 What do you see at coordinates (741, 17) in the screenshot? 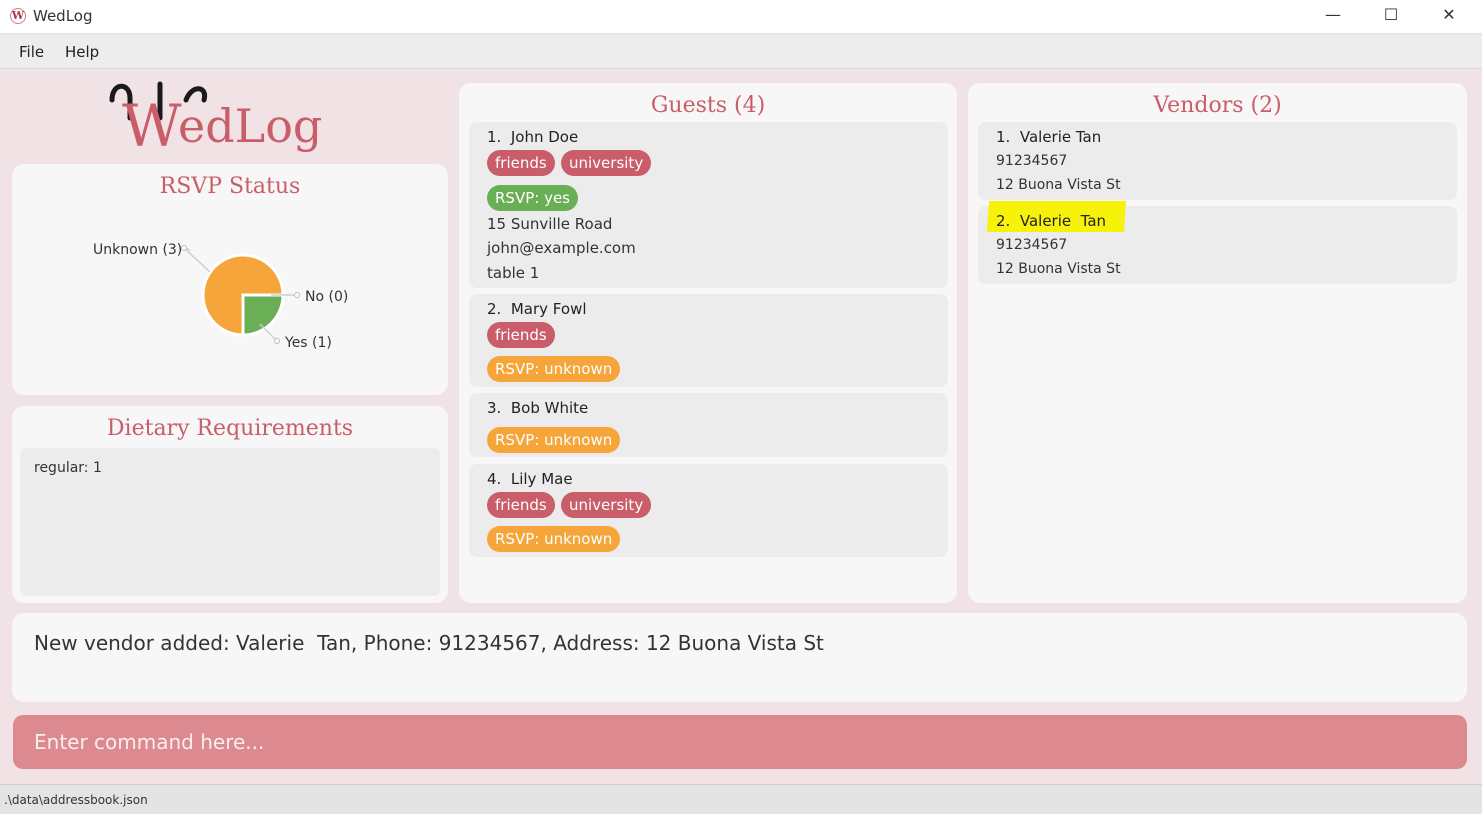
I see `title-bar: W WedLog — ☐ ✕` at bounding box center [741, 17].